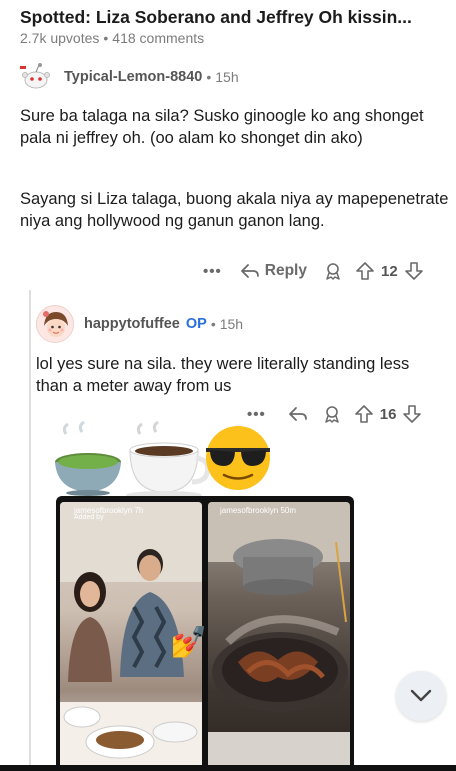 The image size is (456, 771). What do you see at coordinates (30, 530) in the screenshot?
I see `thread-line` at bounding box center [30, 530].